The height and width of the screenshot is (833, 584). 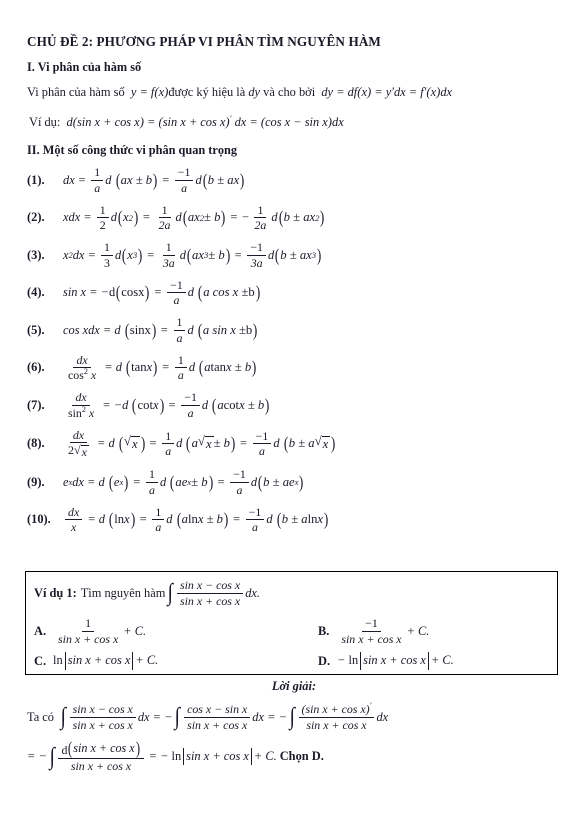 I want to click on integrand-differential: dx., so click(x=252, y=592).